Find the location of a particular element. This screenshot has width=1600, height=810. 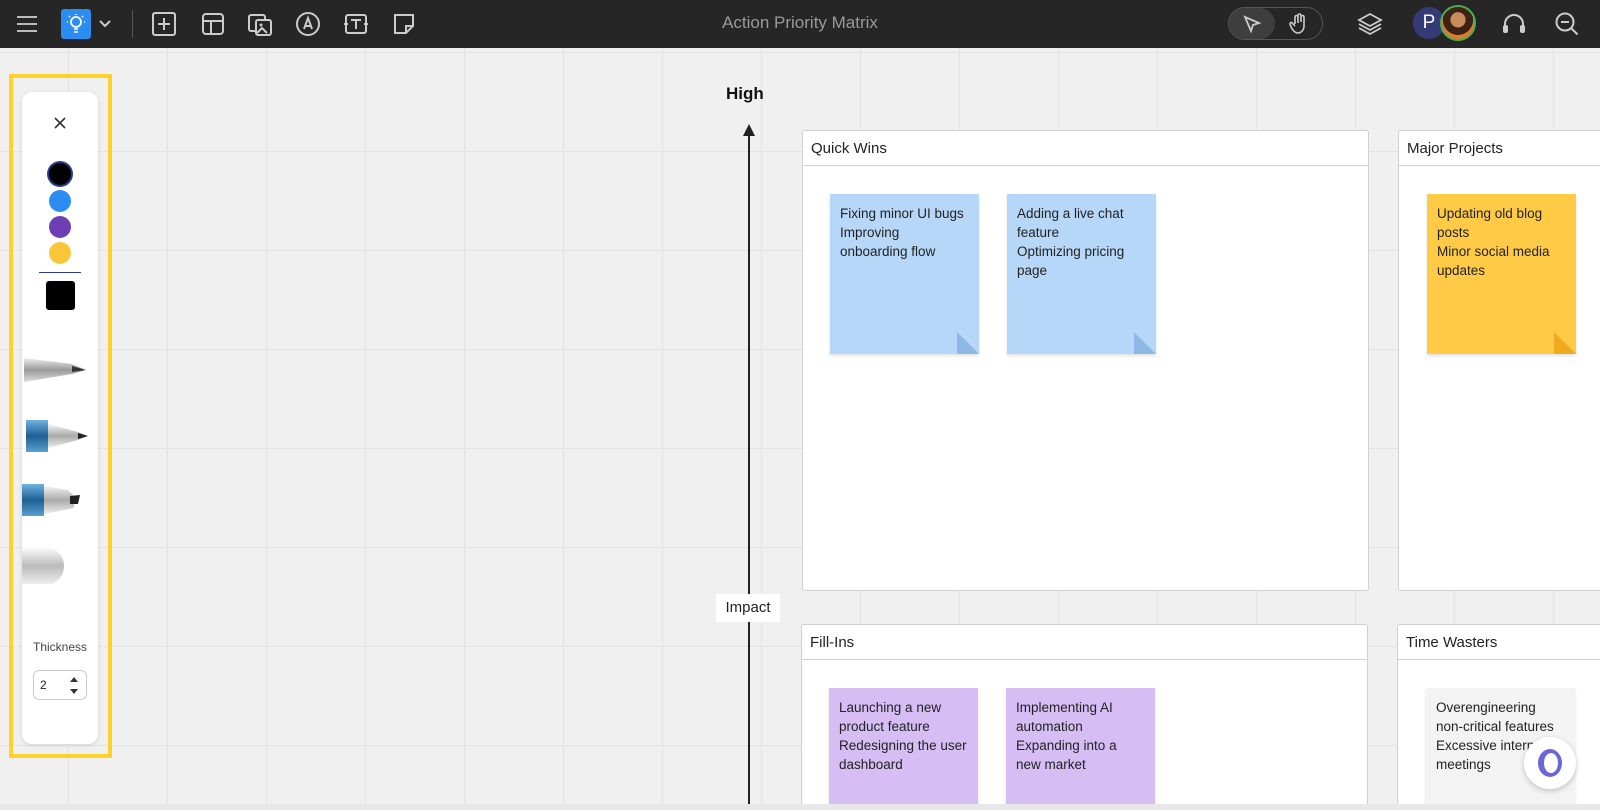

text-icon is located at coordinates (356, 24).